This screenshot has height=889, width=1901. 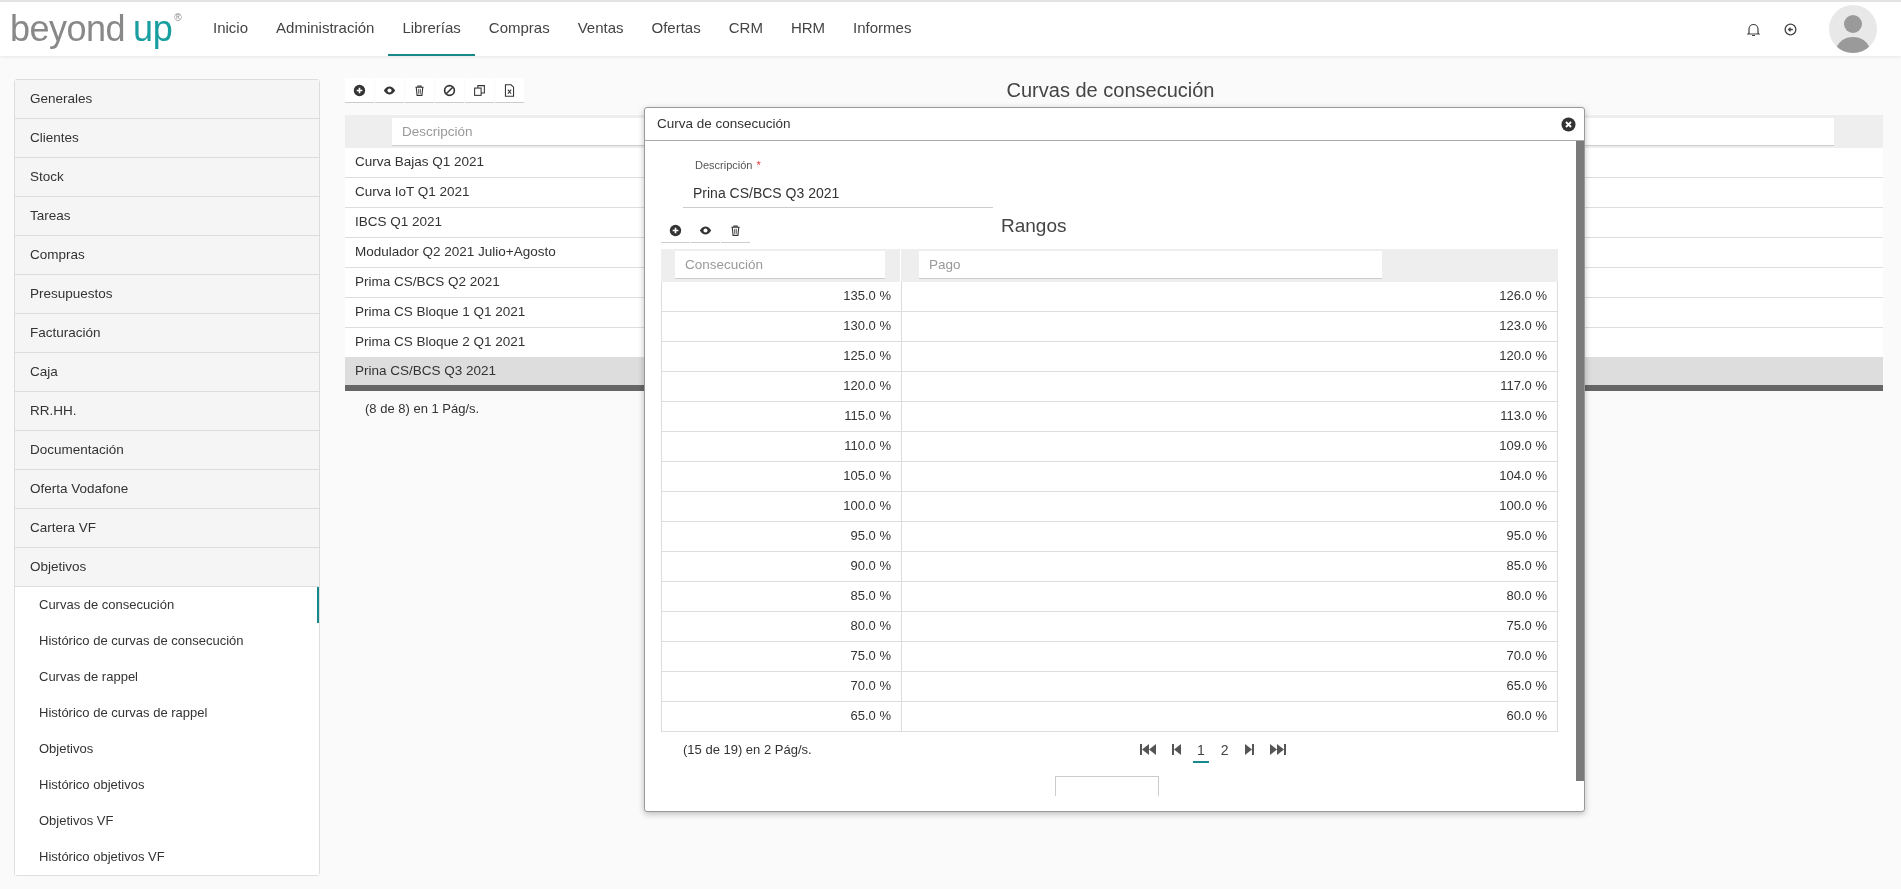 What do you see at coordinates (431, 29) in the screenshot?
I see `nav-tab: Librerías` at bounding box center [431, 29].